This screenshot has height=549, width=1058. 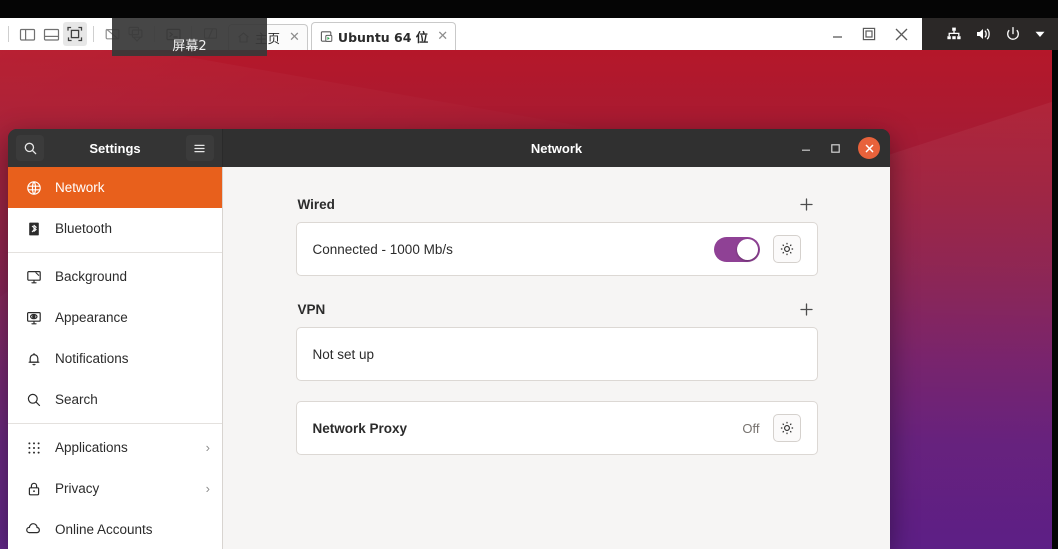 What do you see at coordinates (1040, 34) in the screenshot?
I see `chevron-down-icon` at bounding box center [1040, 34].